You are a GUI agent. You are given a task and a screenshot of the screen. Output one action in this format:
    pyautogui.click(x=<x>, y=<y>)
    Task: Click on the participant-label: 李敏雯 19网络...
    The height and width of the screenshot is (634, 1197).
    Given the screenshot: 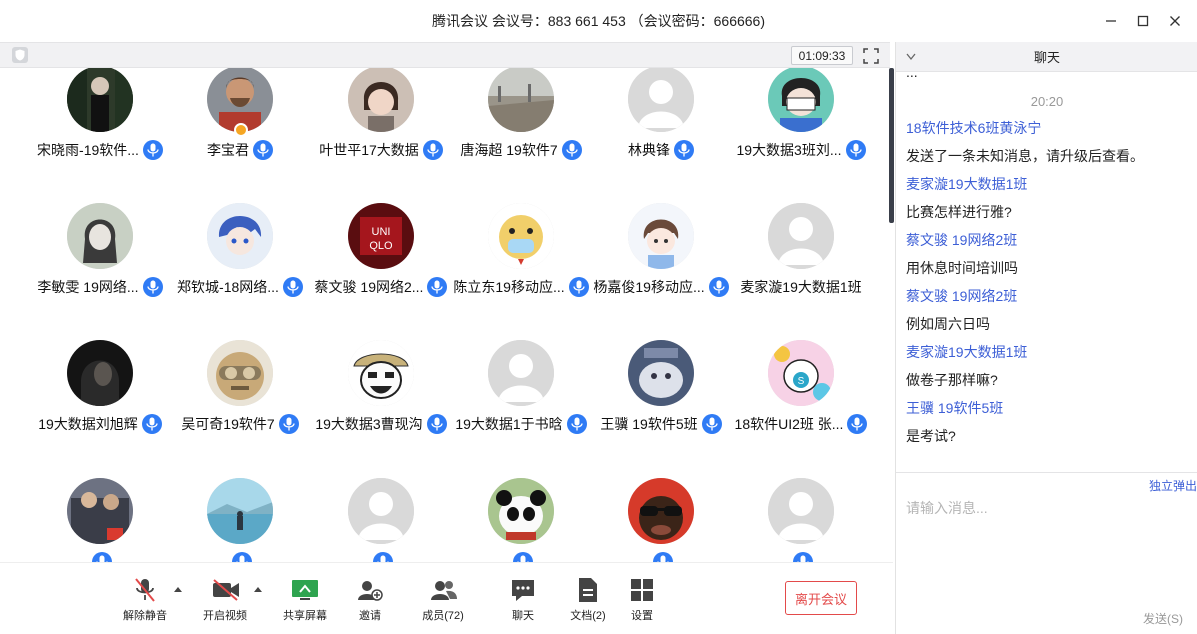 What is the action you would take?
    pyautogui.click(x=100, y=287)
    